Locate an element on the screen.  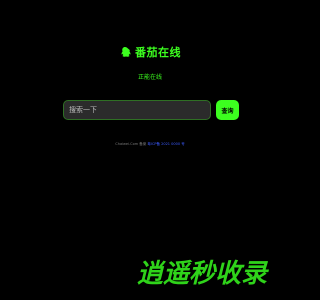
footer-links: Chaiwei.Com 备案 粤ICP备 2021 0000 号 is located at coordinates (150, 144).